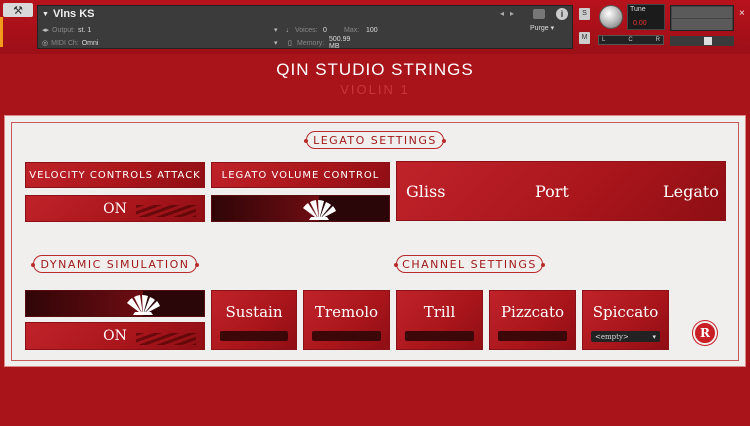 The width and height of the screenshot is (750, 426). I want to click on channel-tremolo-slot, so click(346, 336).